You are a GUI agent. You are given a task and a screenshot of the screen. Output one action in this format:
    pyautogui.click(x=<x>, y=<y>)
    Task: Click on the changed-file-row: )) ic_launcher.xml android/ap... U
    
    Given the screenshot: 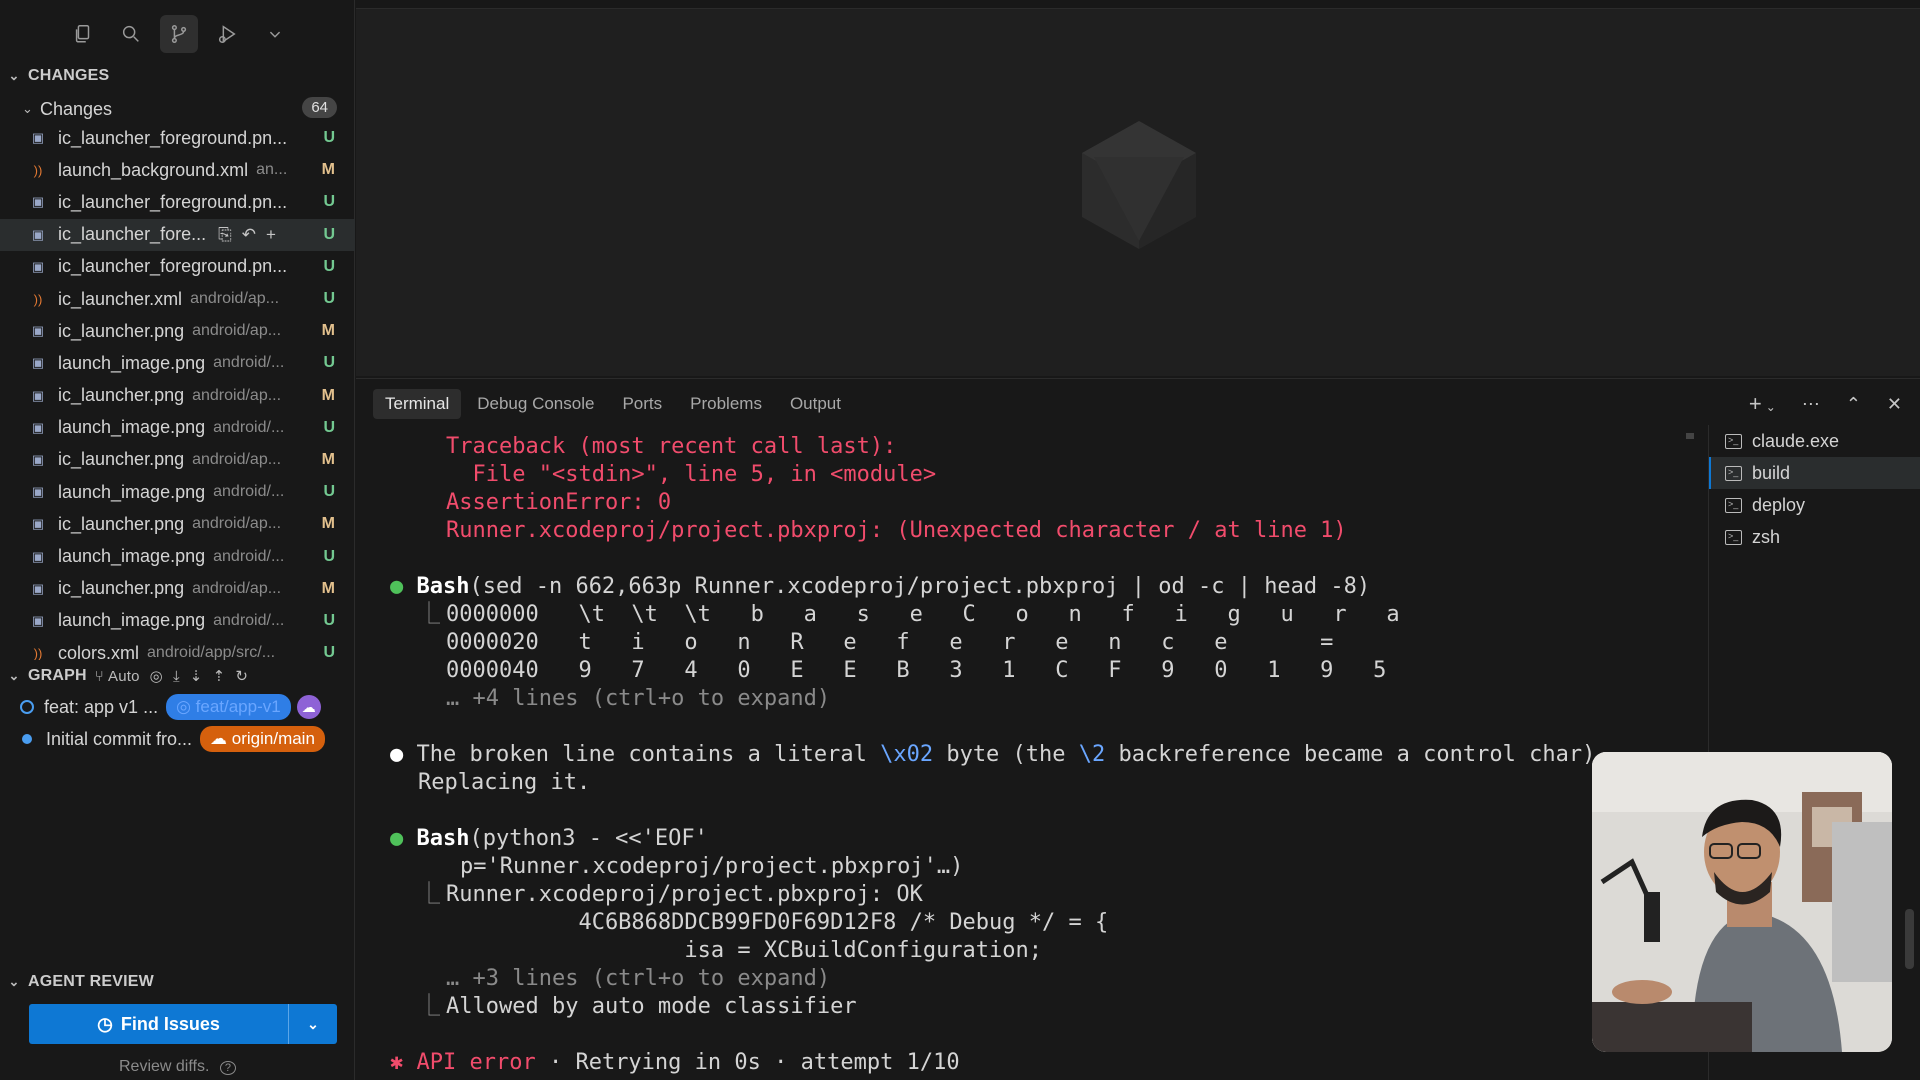 What is the action you would take?
    pyautogui.click(x=177, y=299)
    